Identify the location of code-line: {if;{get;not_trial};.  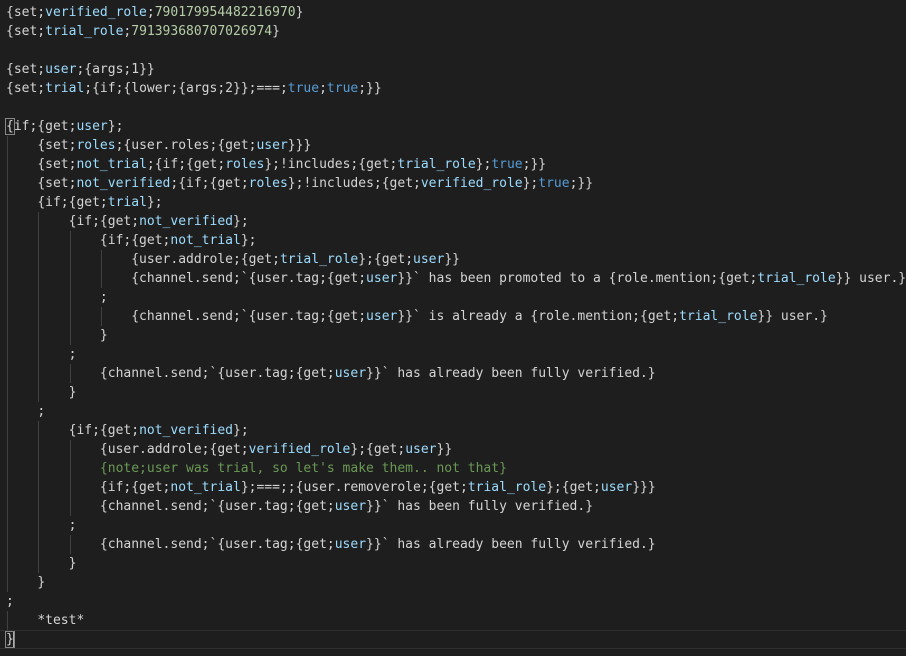
(456, 240).